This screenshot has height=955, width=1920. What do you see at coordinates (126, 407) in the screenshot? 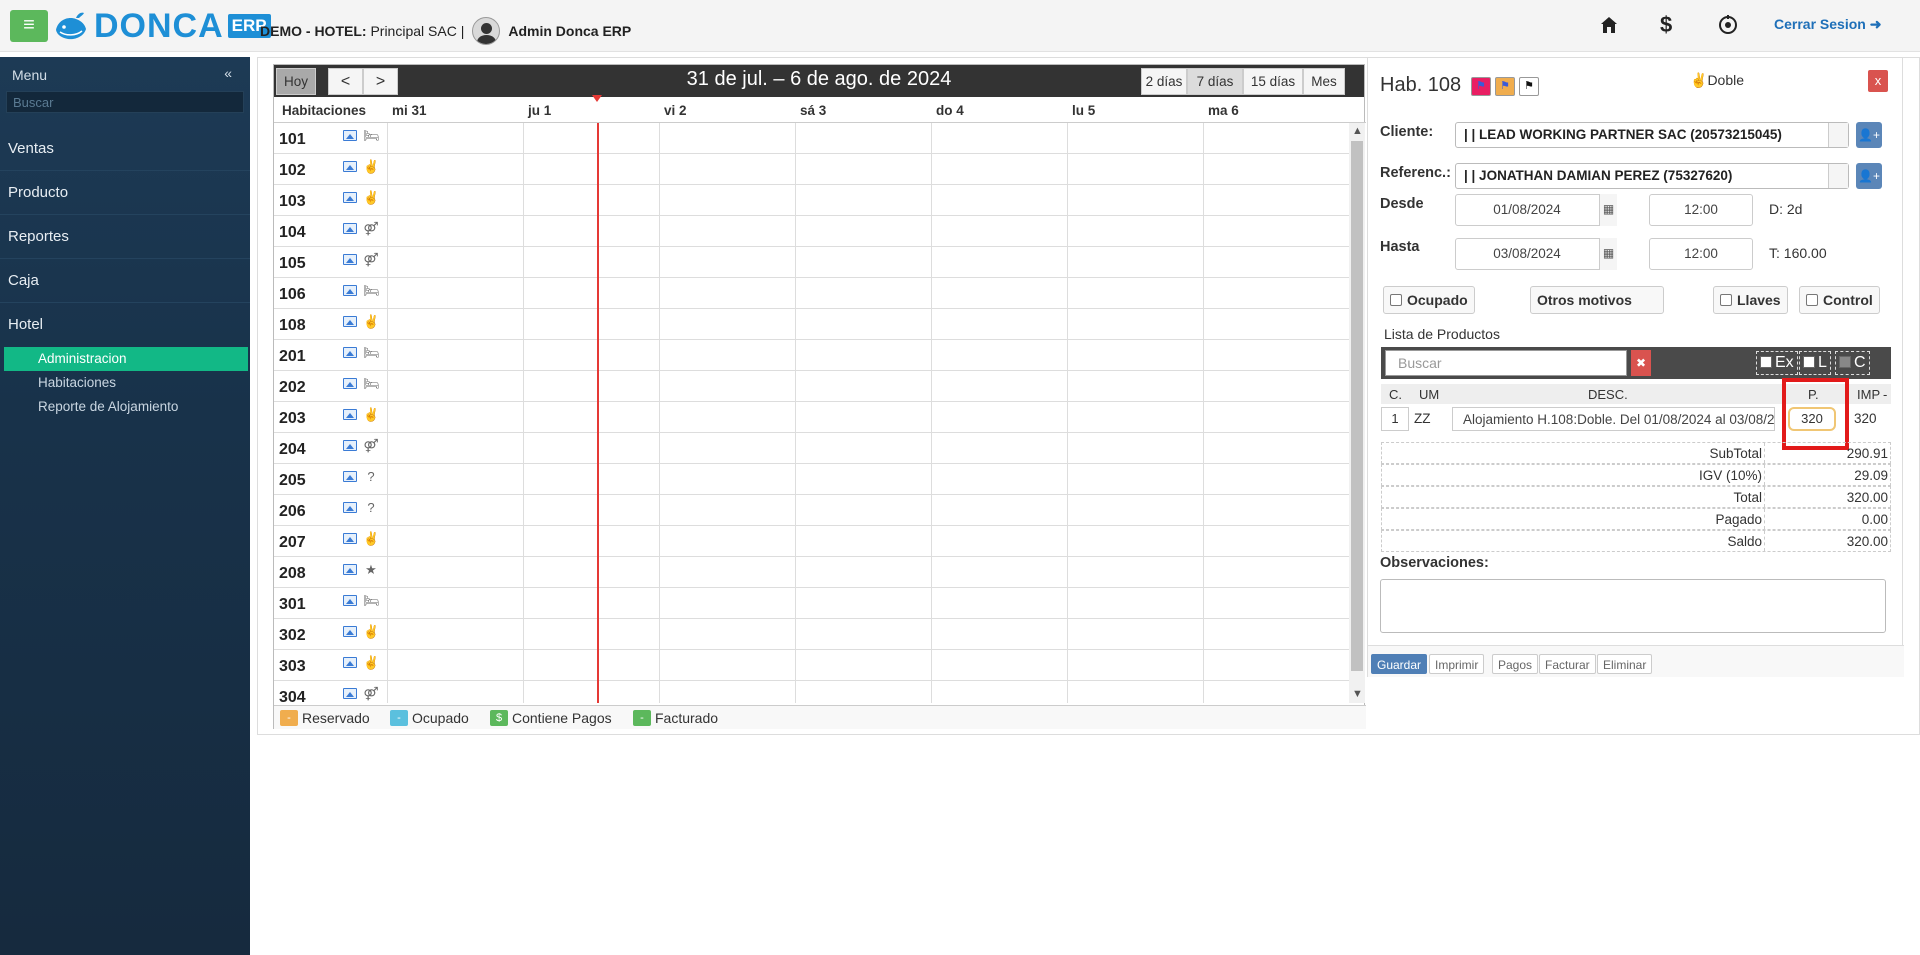
I see `sidebar-subitem-reporte-alojamiento: Reporte de Alojamiento` at bounding box center [126, 407].